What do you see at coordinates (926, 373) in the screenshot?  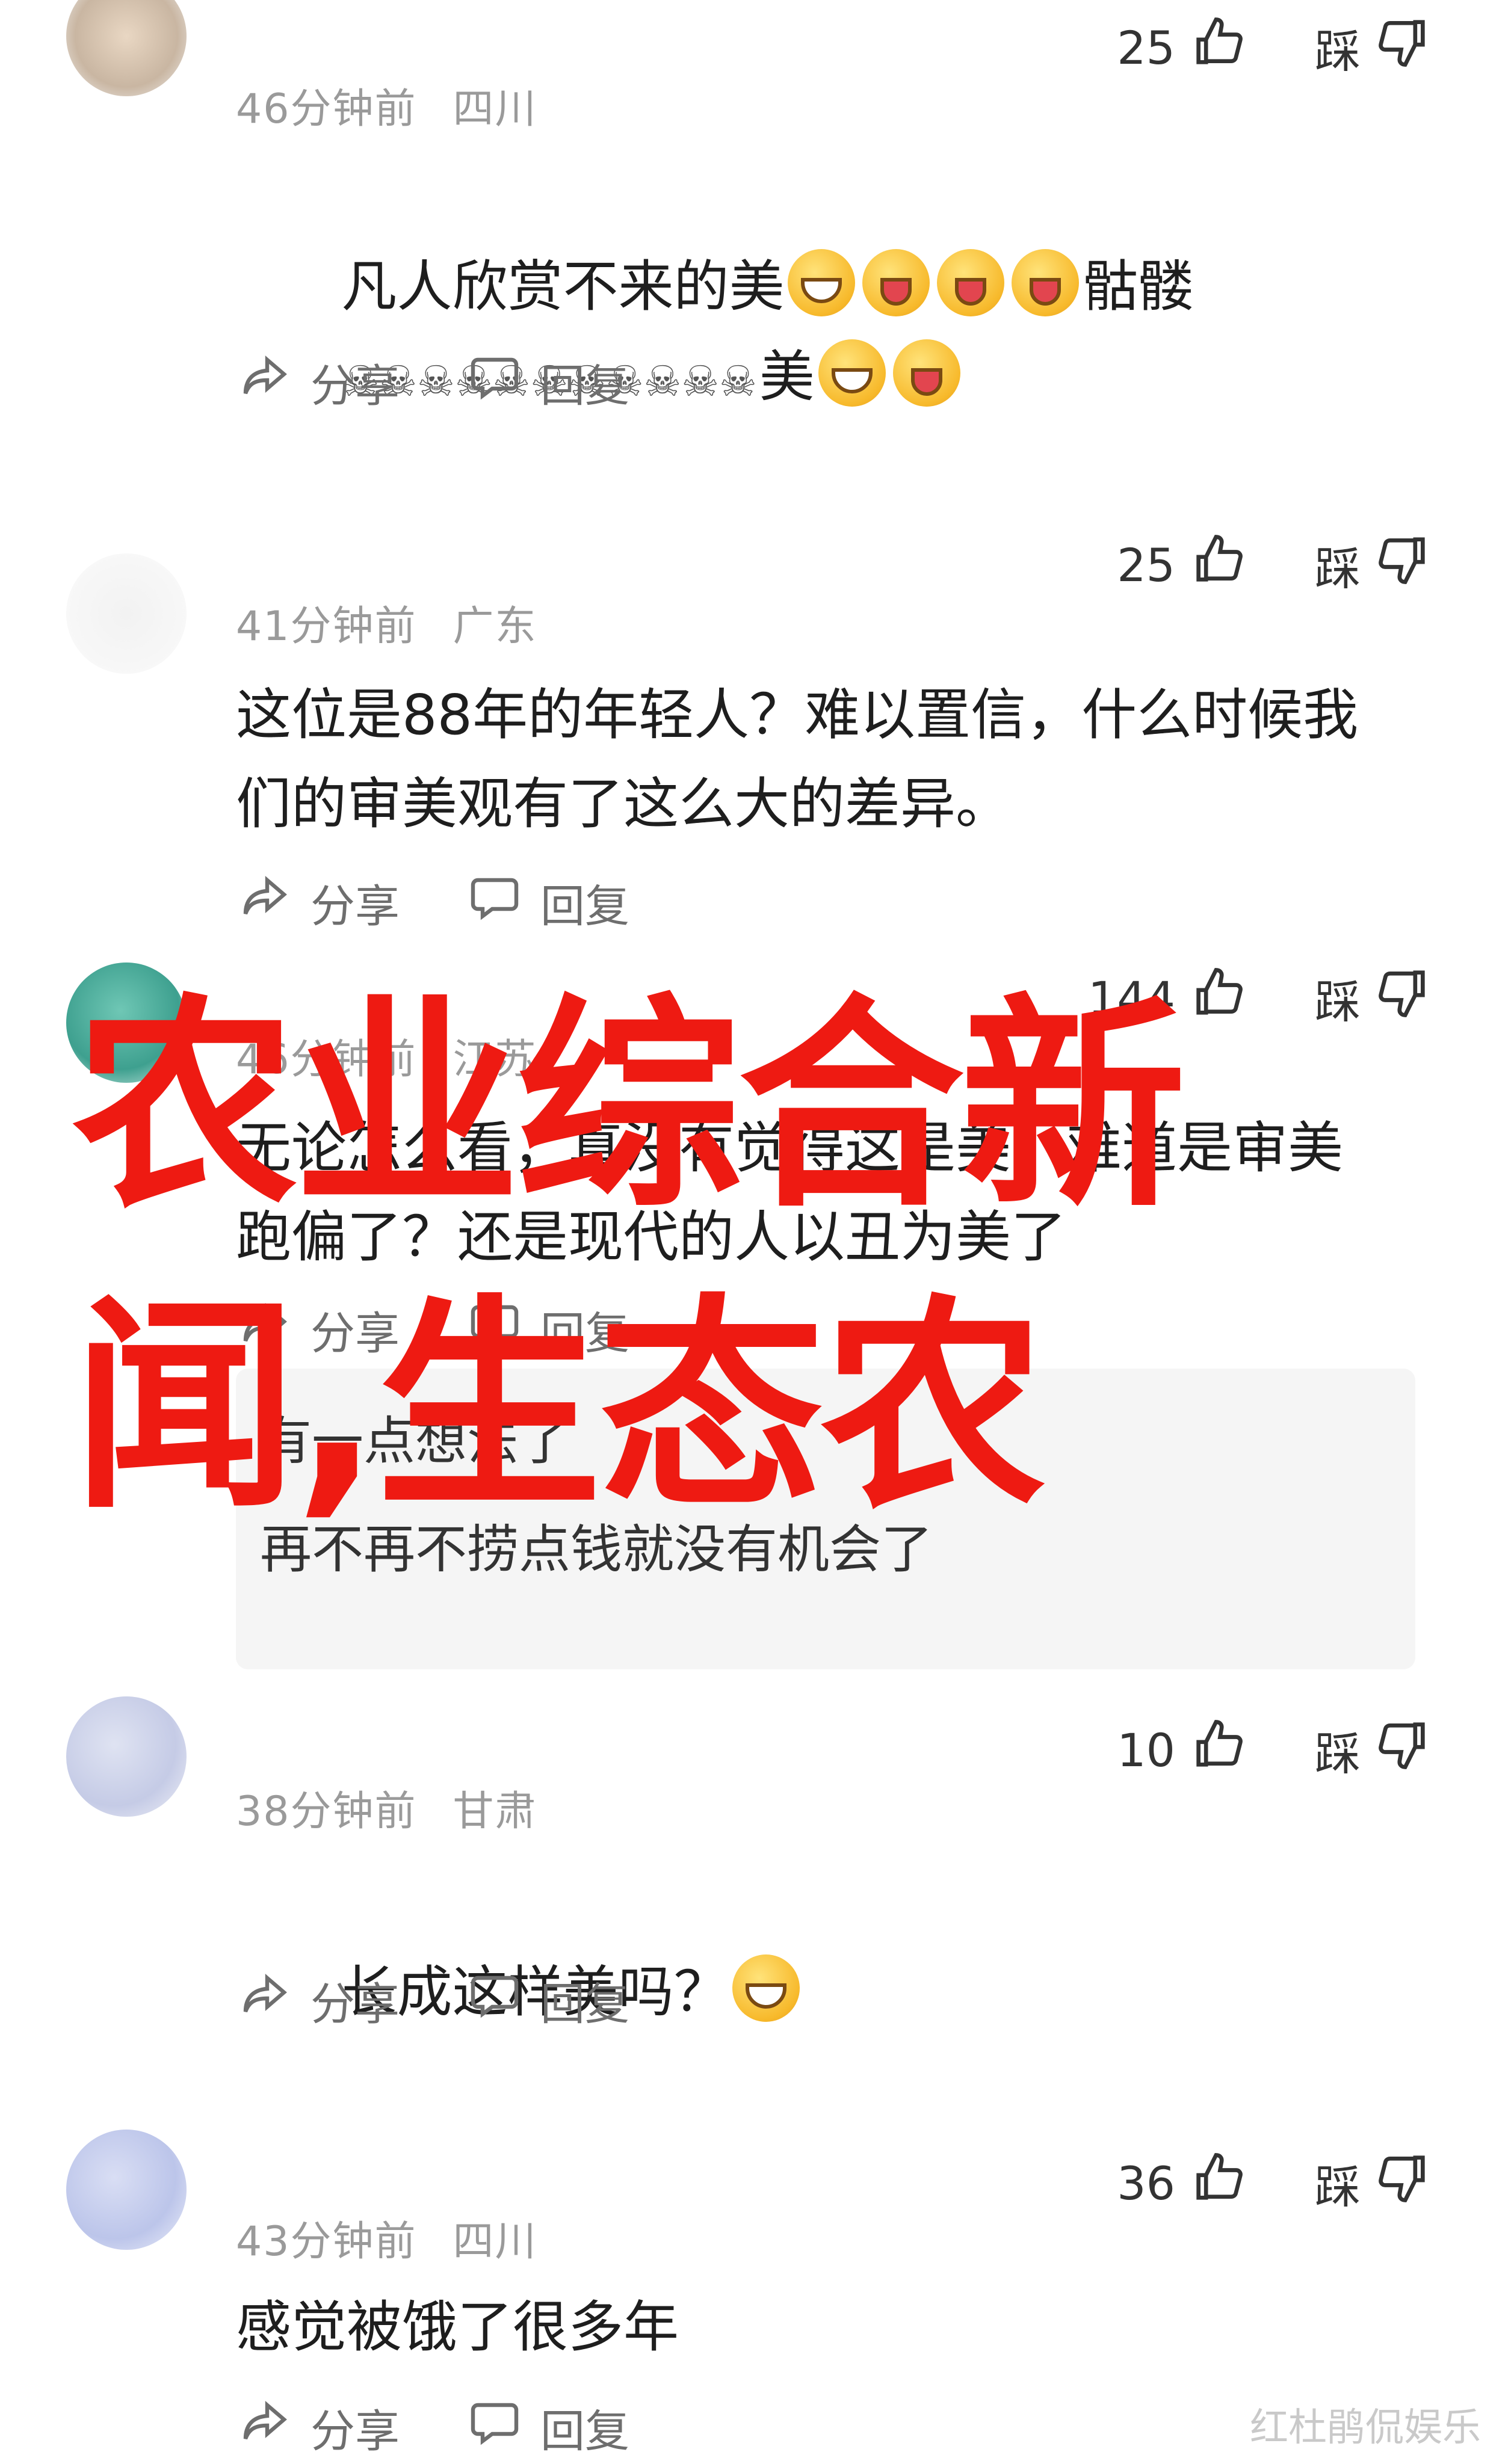 I see `tongue-emoji-icon` at bounding box center [926, 373].